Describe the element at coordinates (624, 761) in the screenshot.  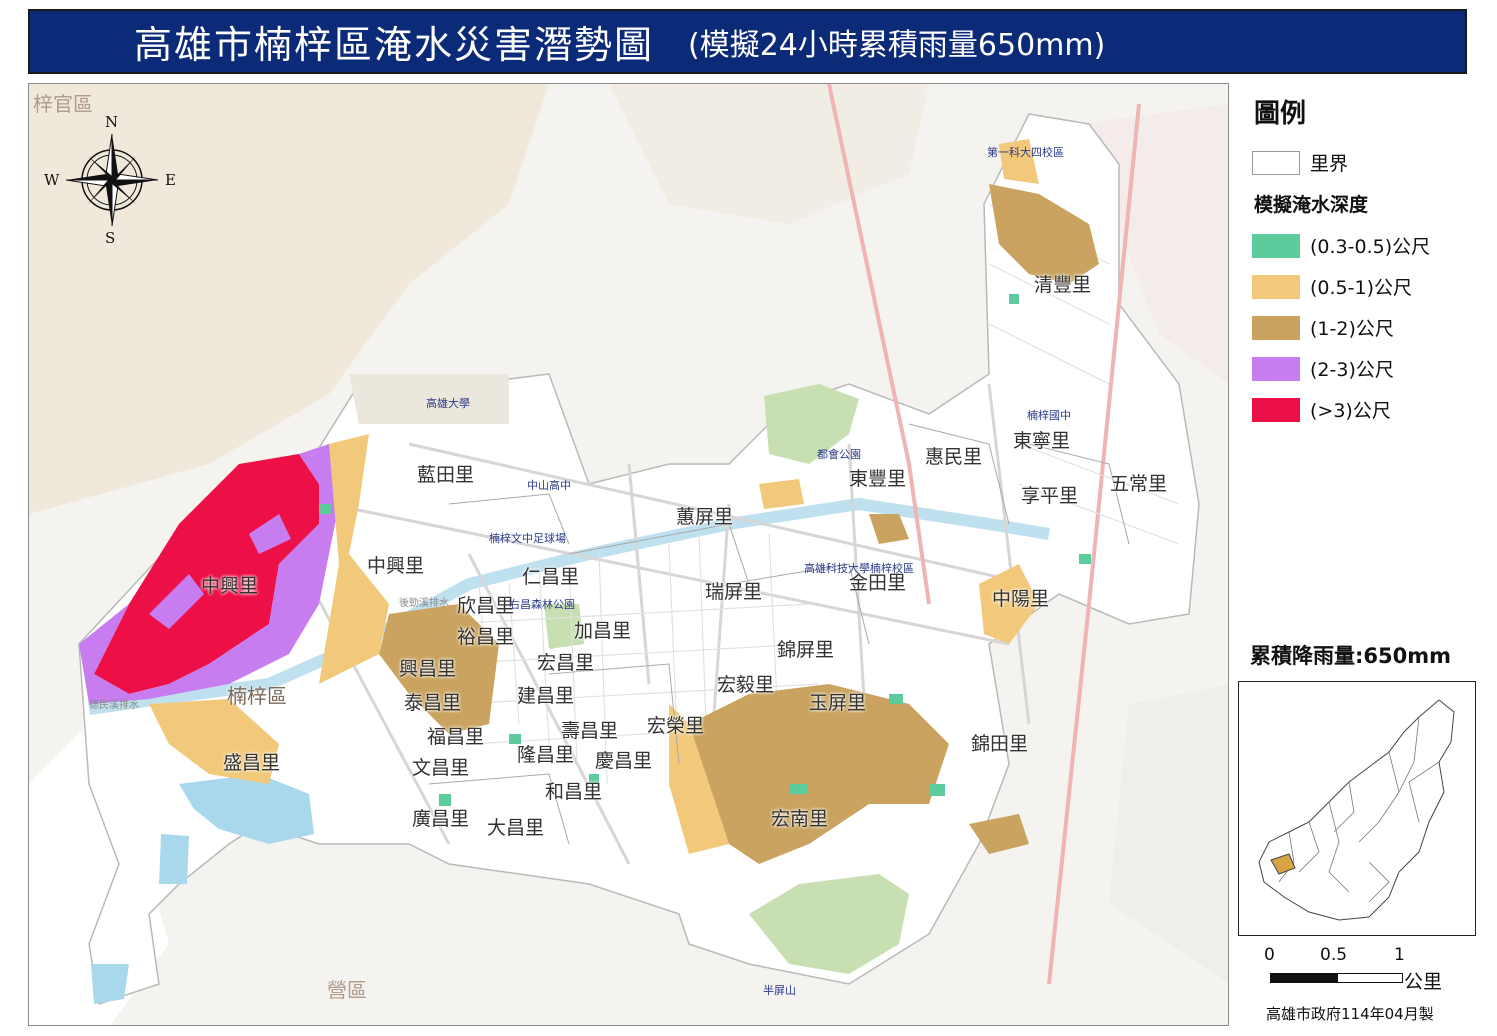
I see `village-label-qingchang: 慶昌里` at that location.